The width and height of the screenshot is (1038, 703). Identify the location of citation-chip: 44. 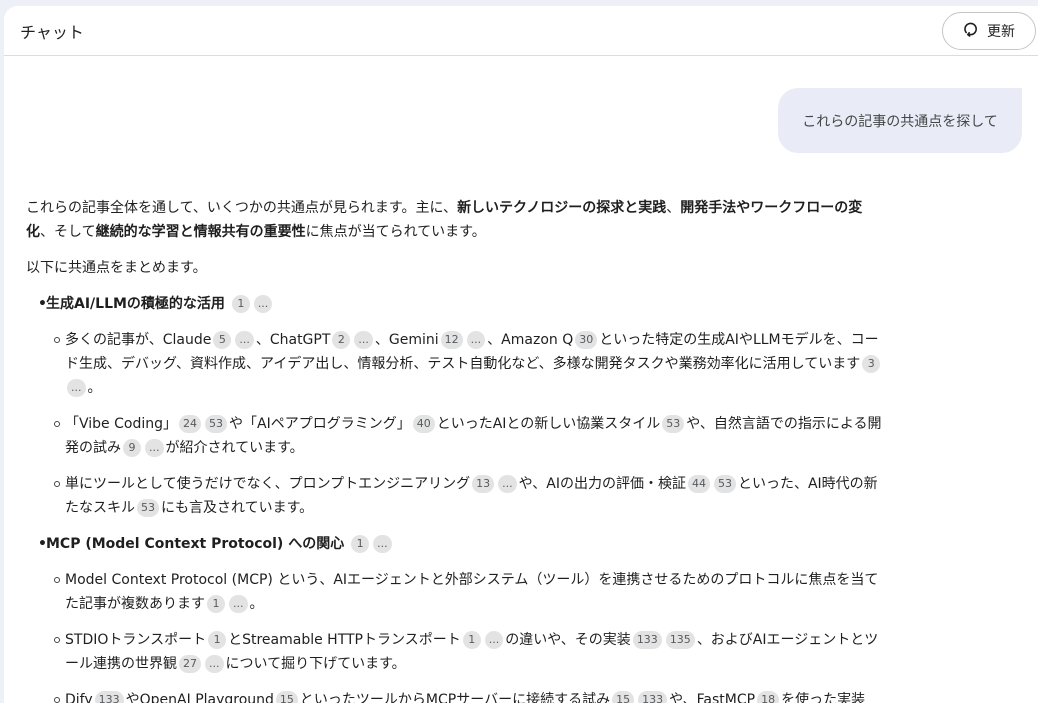
(698, 484).